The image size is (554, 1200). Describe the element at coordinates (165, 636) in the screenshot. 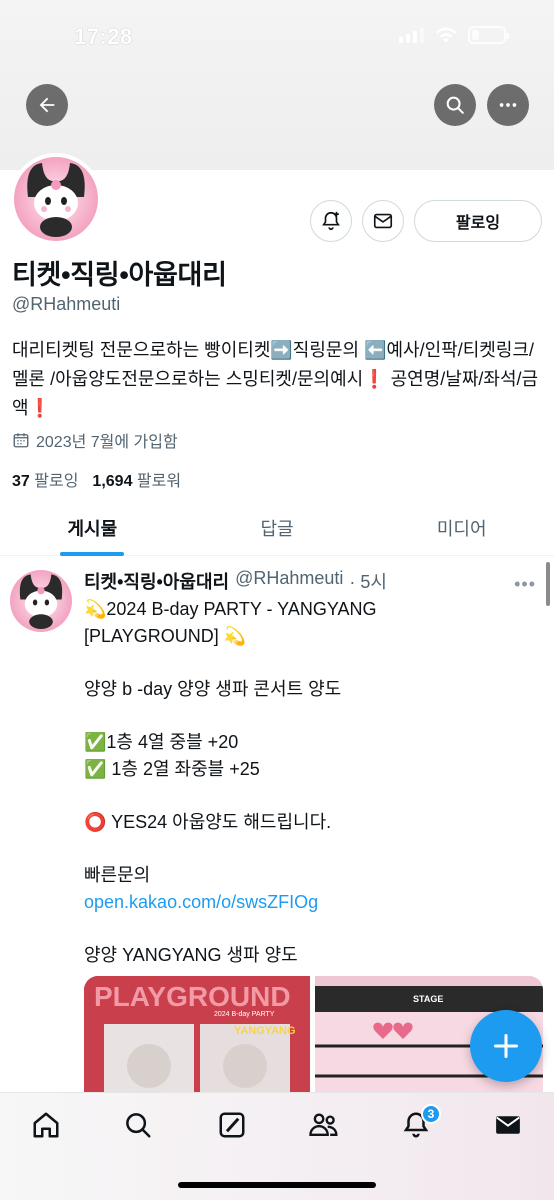

I see `tweet-line: [PLAYGROUND] 💫` at that location.